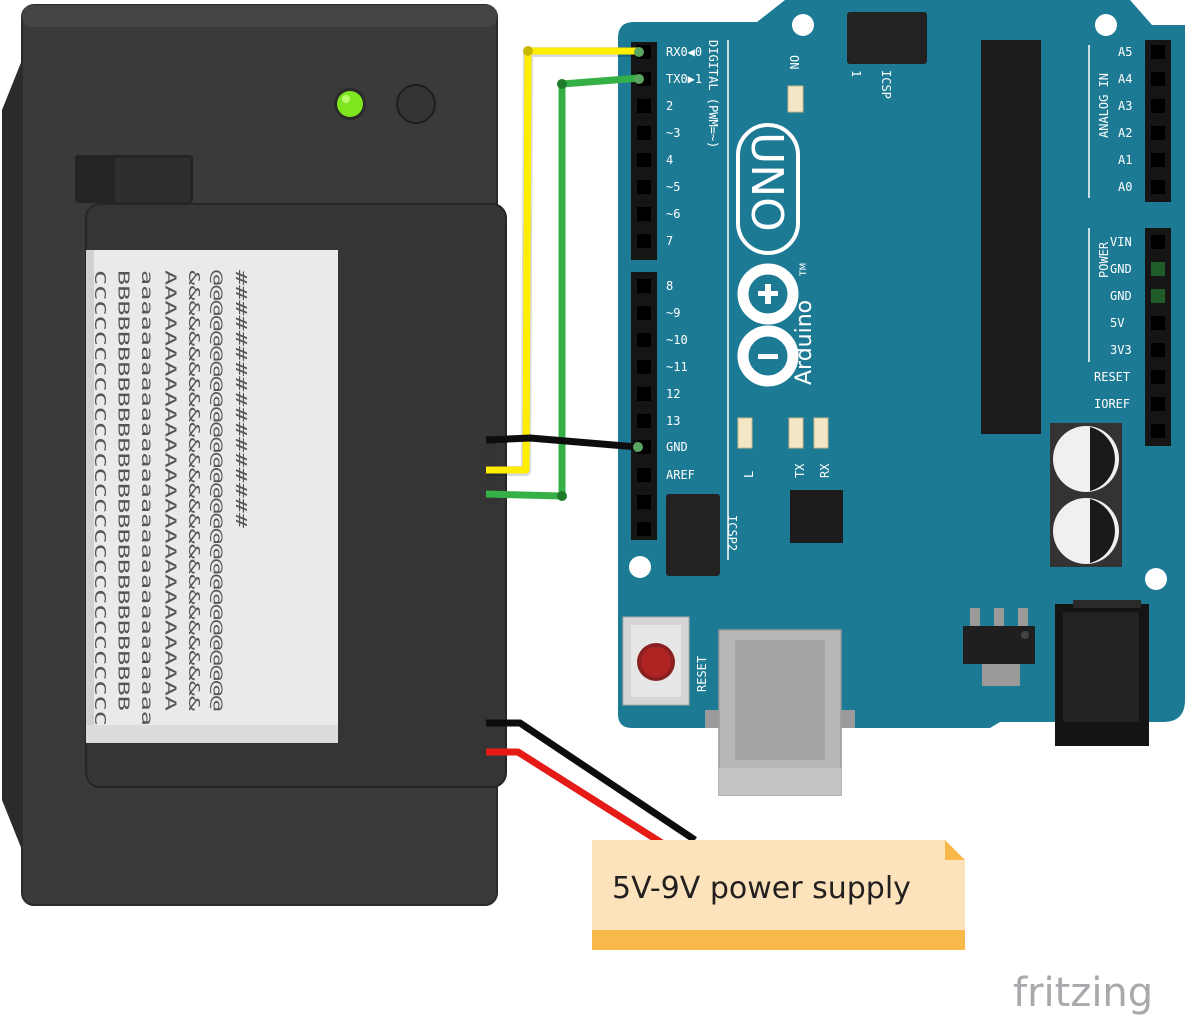 Image resolution: width=1185 pixels, height=1020 pixels. What do you see at coordinates (1117, 323) in the screenshot?
I see `power-pin-label: 5V` at bounding box center [1117, 323].